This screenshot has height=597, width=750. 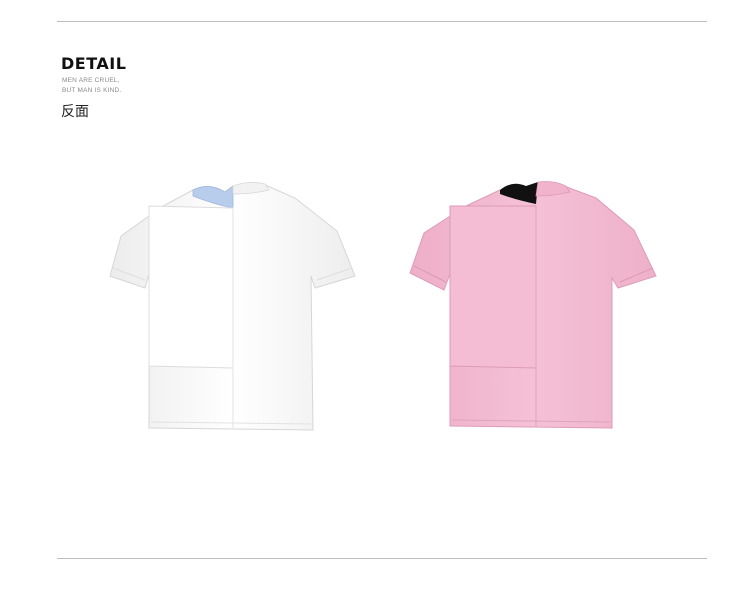 What do you see at coordinates (533, 305) in the screenshot?
I see `pink-tshirt-back-image` at bounding box center [533, 305].